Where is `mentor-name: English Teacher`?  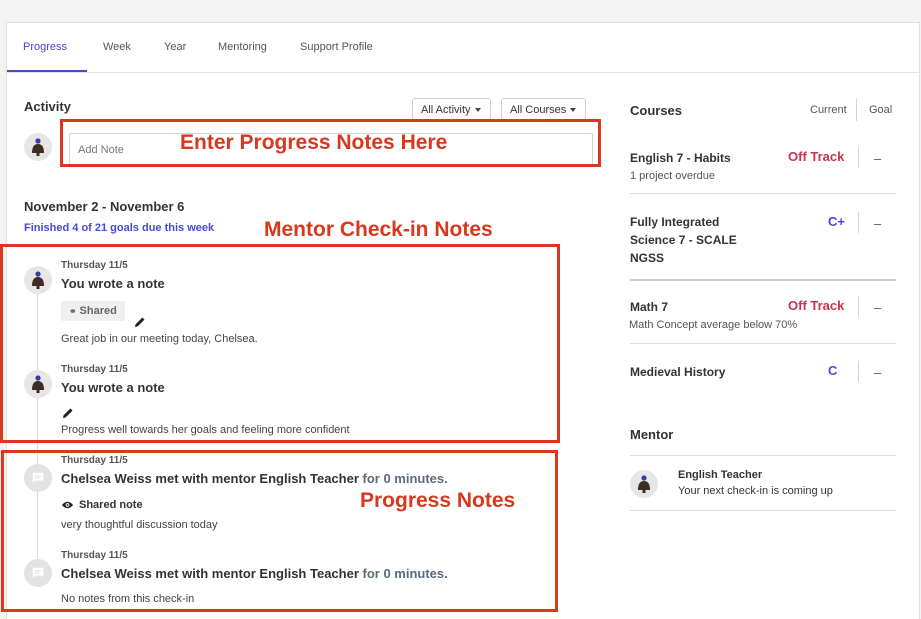
mentor-name: English Teacher is located at coordinates (720, 475).